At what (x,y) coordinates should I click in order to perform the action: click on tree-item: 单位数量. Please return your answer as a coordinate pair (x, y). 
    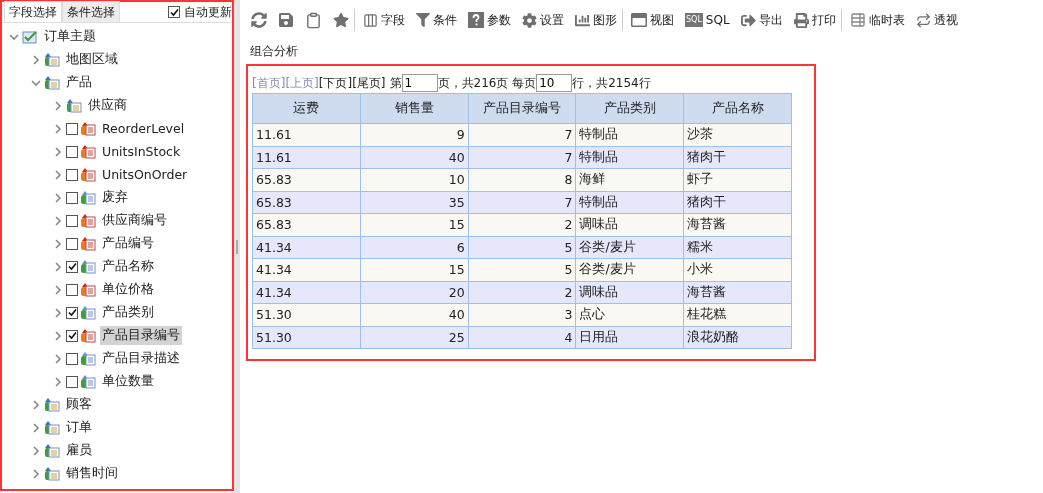
    Looking at the image, I should click on (128, 381).